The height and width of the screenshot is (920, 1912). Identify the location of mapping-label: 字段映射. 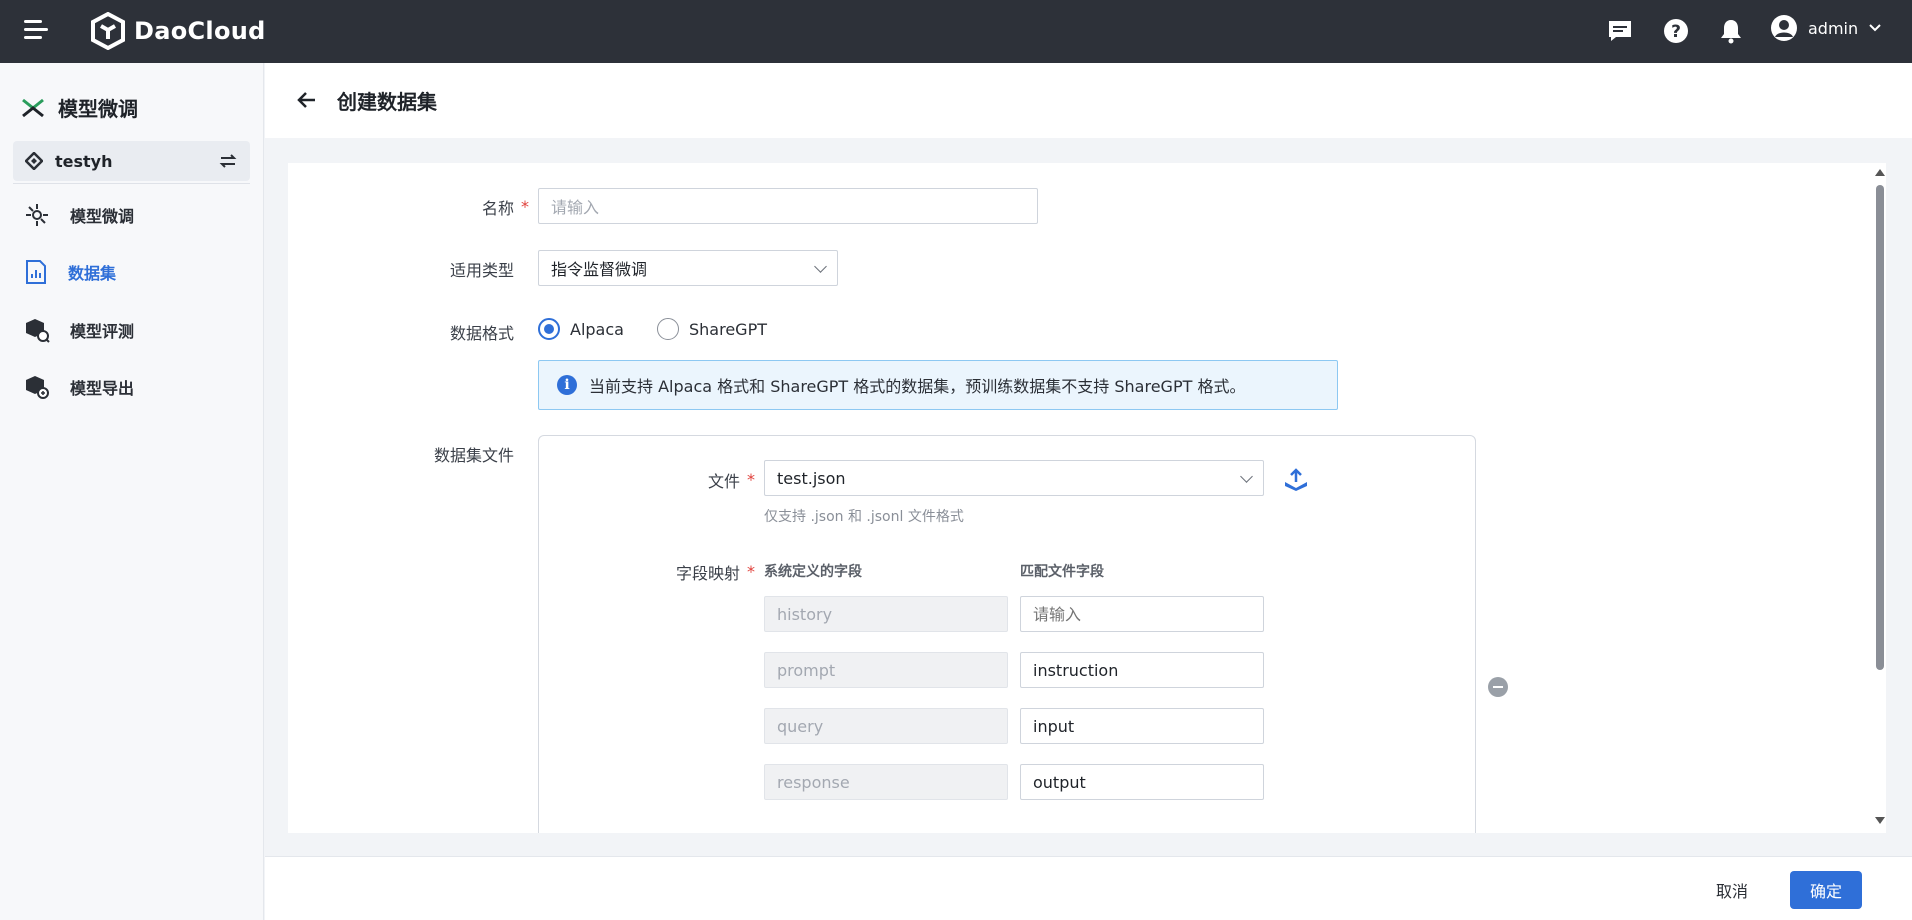
(707, 573).